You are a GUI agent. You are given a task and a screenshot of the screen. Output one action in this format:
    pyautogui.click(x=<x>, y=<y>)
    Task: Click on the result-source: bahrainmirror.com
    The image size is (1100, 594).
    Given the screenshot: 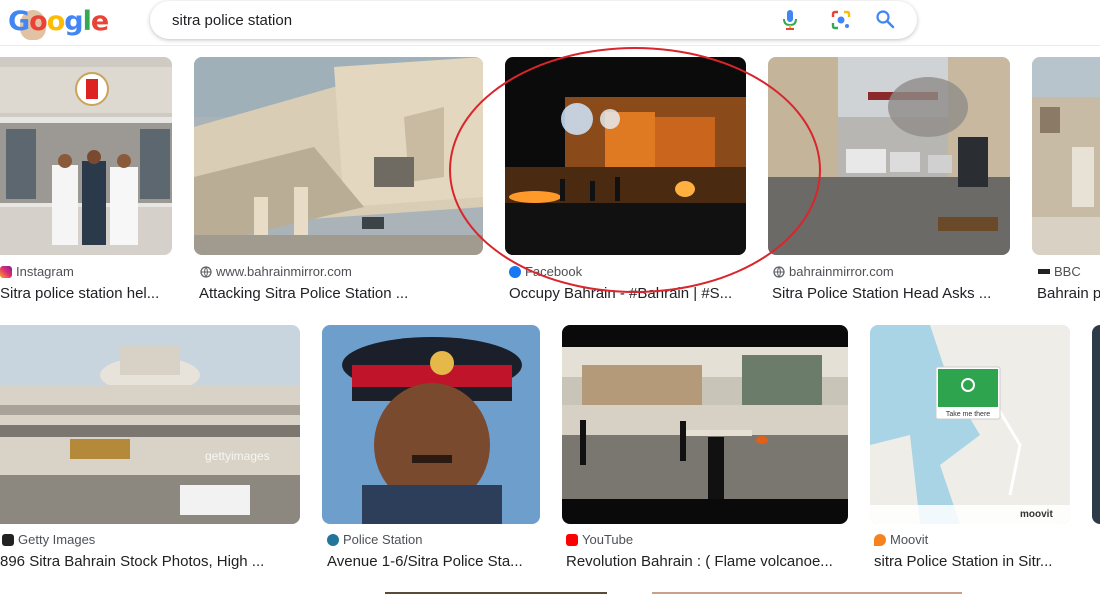 What is the action you would take?
    pyautogui.click(x=833, y=271)
    